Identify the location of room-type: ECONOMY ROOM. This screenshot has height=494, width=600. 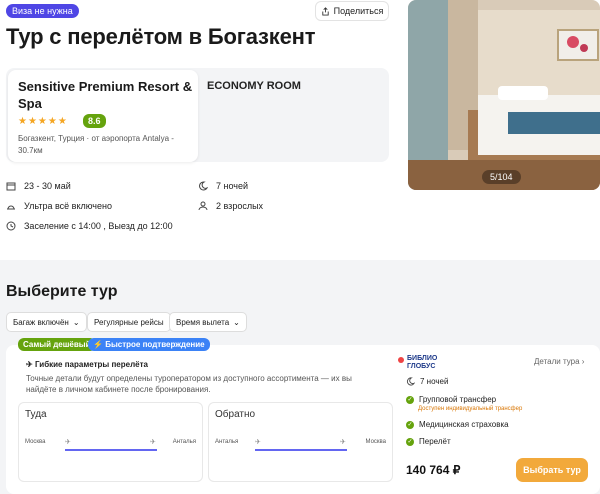
(254, 86).